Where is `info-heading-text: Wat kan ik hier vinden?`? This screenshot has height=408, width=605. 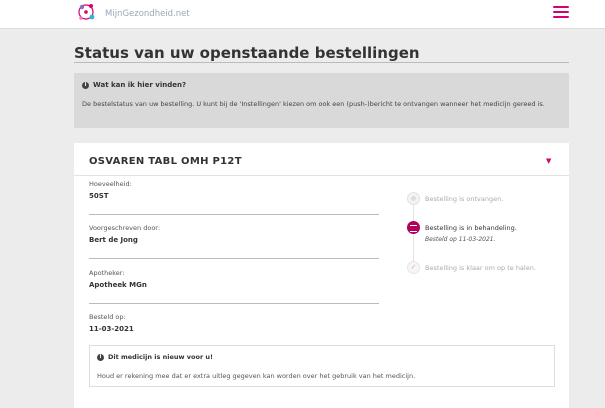
info-heading-text: Wat kan ik hier vinden? is located at coordinates (140, 85).